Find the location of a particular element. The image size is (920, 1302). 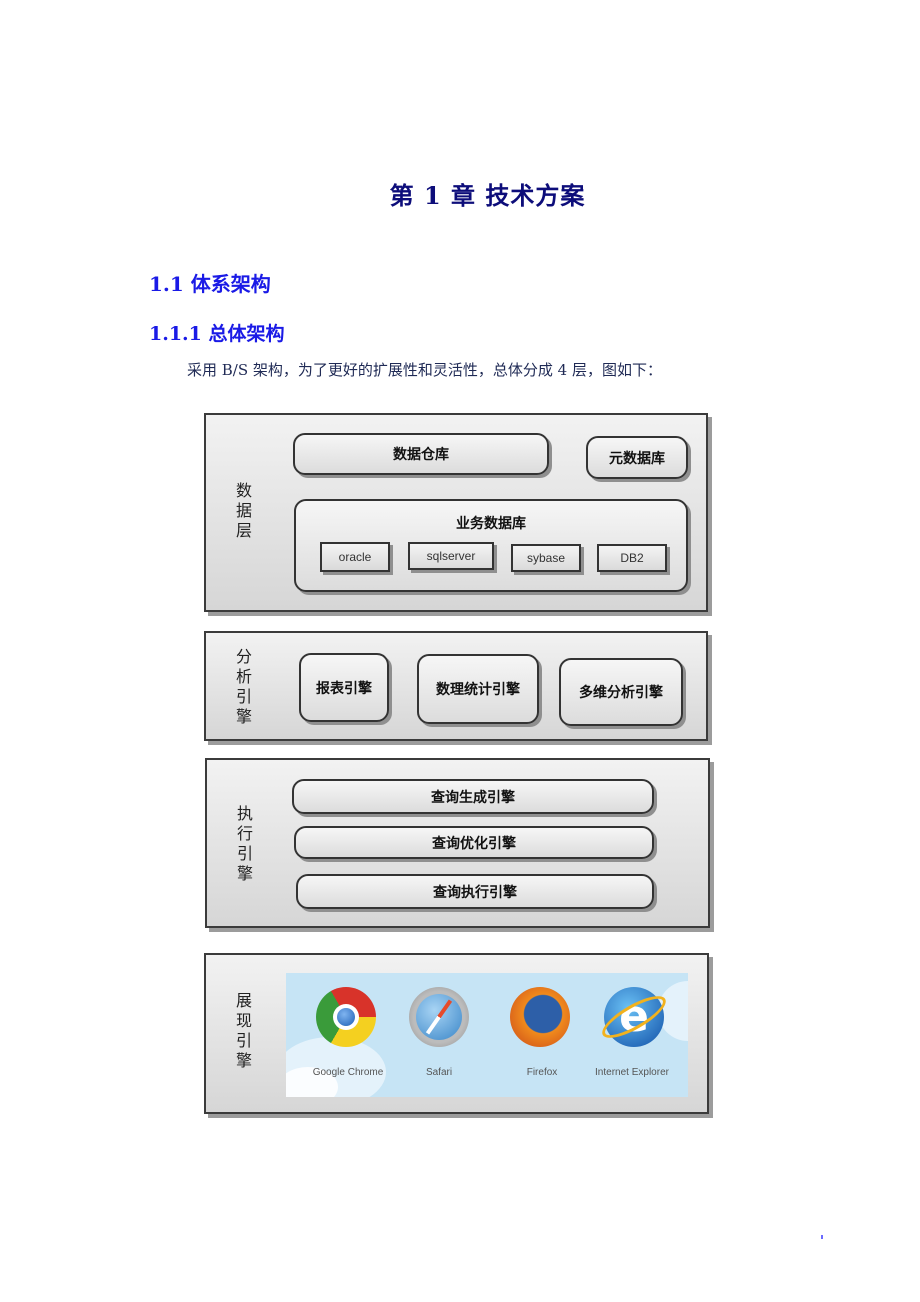

db-oracle: oracle is located at coordinates (355, 557).